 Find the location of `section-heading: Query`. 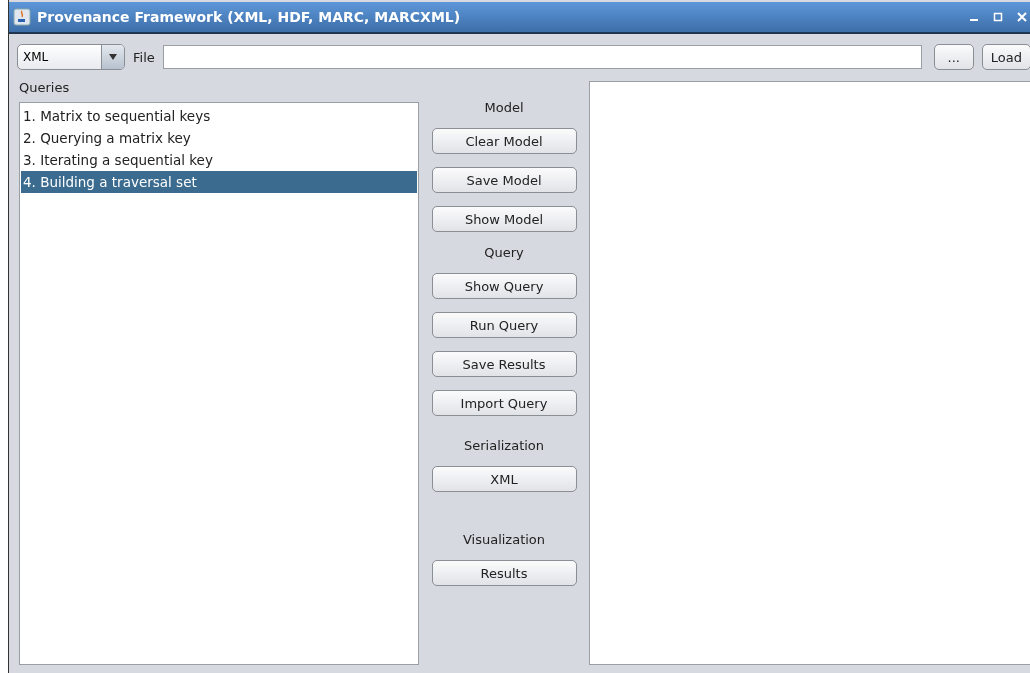

section-heading: Query is located at coordinates (504, 252).